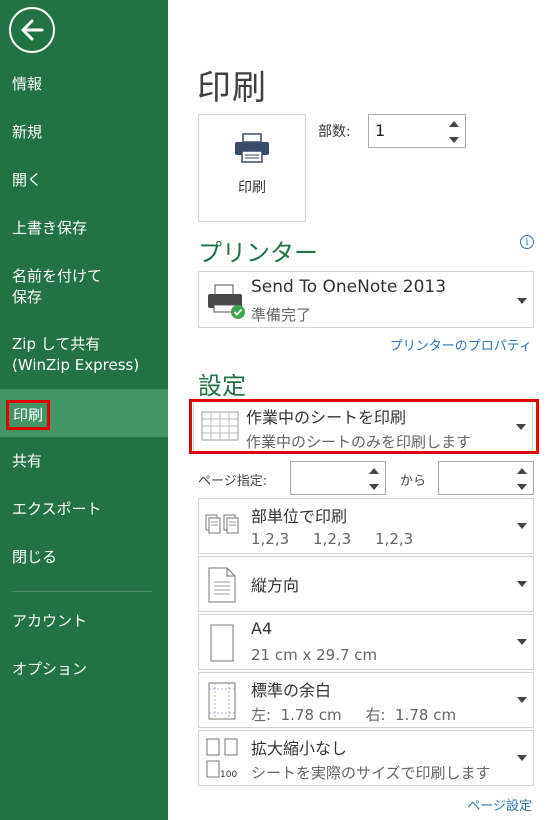 The image size is (550, 820). Describe the element at coordinates (27, 84) in the screenshot. I see `nav-label: 情報` at that location.